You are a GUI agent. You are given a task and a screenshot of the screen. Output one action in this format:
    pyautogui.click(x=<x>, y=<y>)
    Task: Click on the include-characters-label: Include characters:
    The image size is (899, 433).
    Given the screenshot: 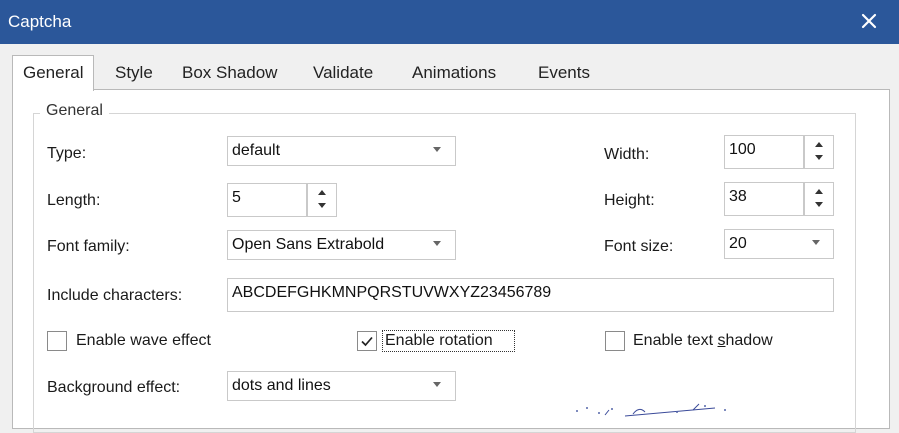 What is the action you would take?
    pyautogui.click(x=115, y=295)
    